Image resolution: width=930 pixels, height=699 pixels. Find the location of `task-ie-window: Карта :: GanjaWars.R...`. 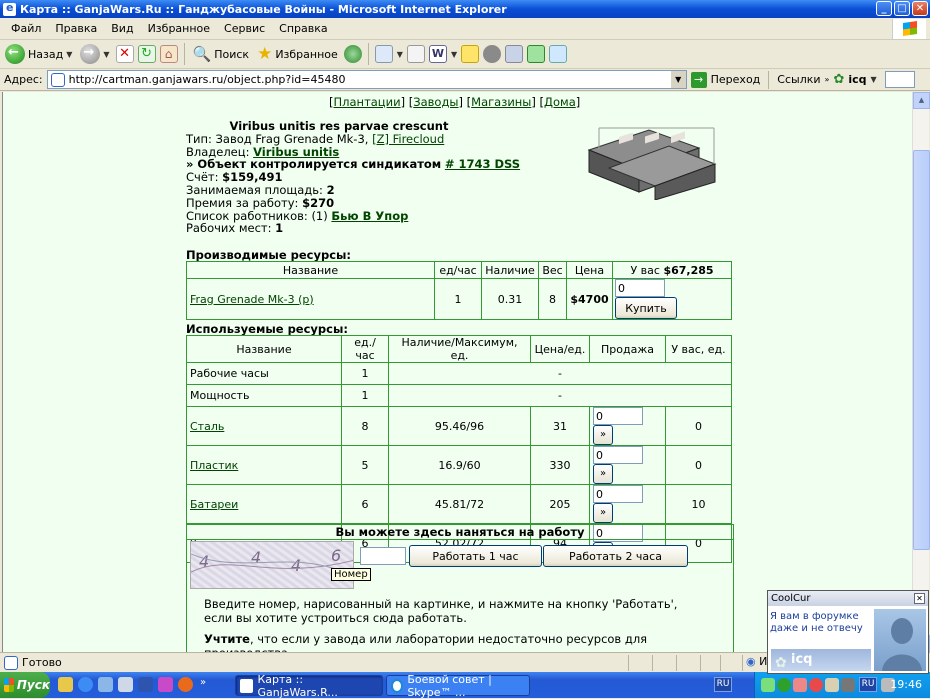

task-ie-window: Карта :: GanjaWars.R... is located at coordinates (309, 686).